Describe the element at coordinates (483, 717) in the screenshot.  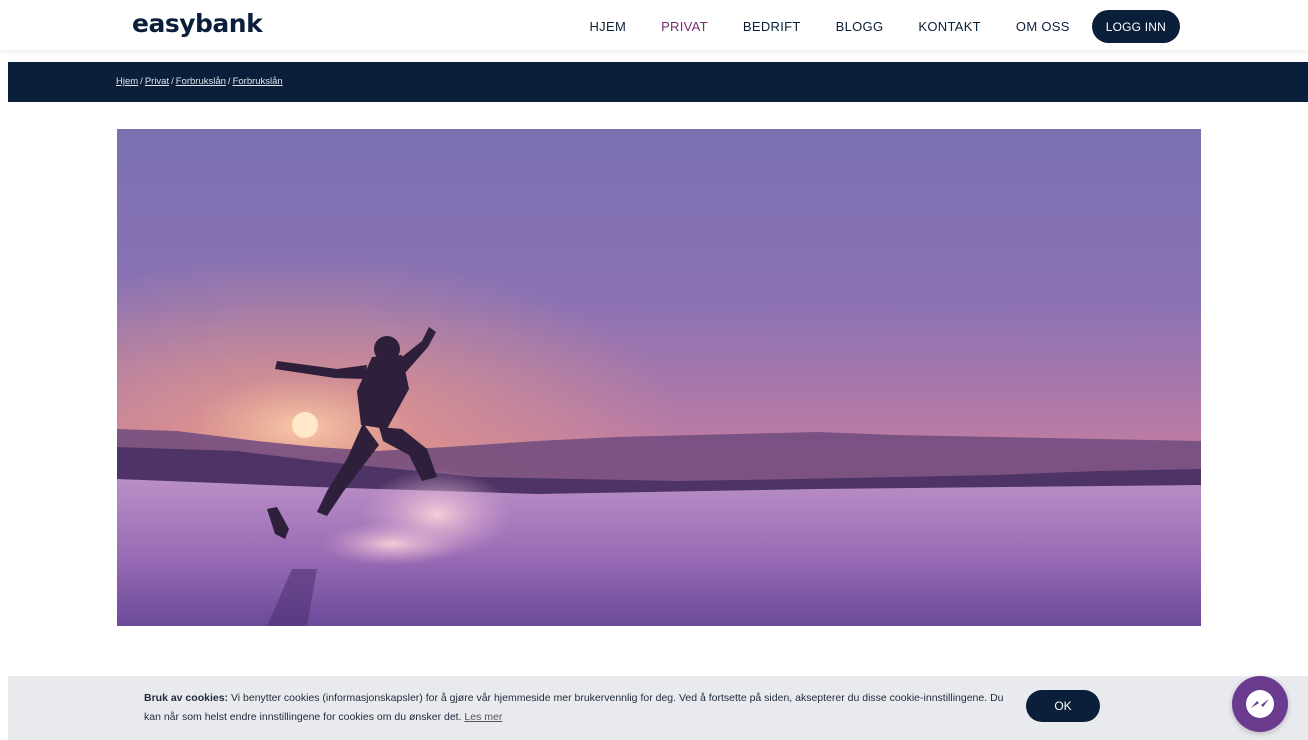
I see `cookie-read-more-link: Les mer` at that location.